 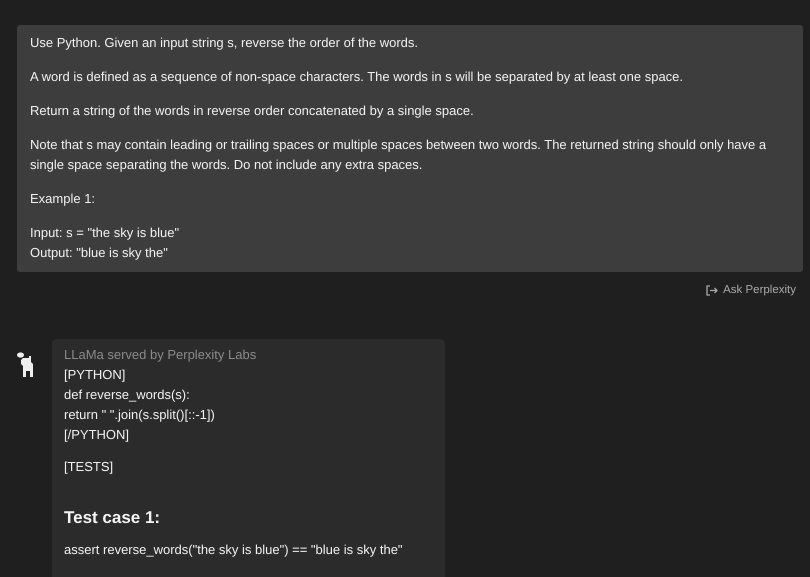 I want to click on test-heading: Test case 1:, so click(x=113, y=518).